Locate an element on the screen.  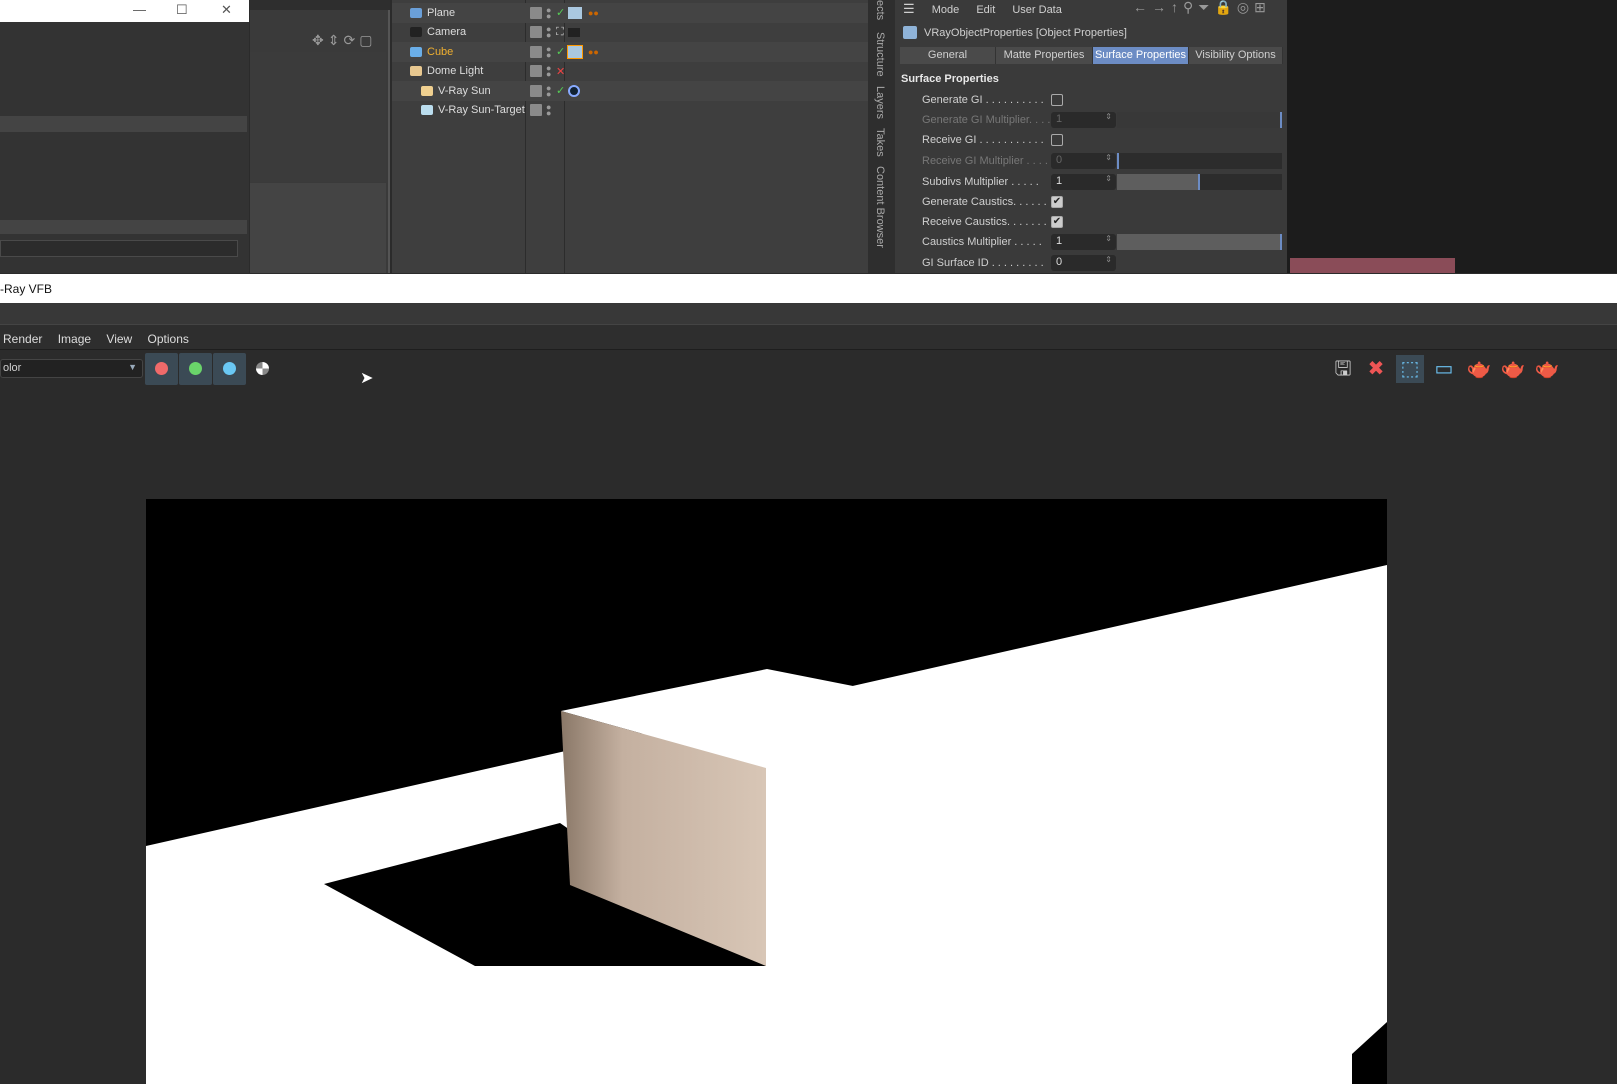
object-row: V-Ray Sun-Target ● ● is located at coordinates (630, 111).